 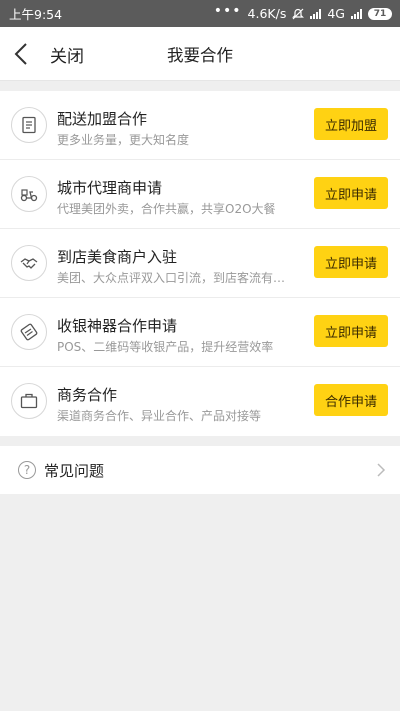 I want to click on faq-label: 常见问题, so click(x=74, y=471).